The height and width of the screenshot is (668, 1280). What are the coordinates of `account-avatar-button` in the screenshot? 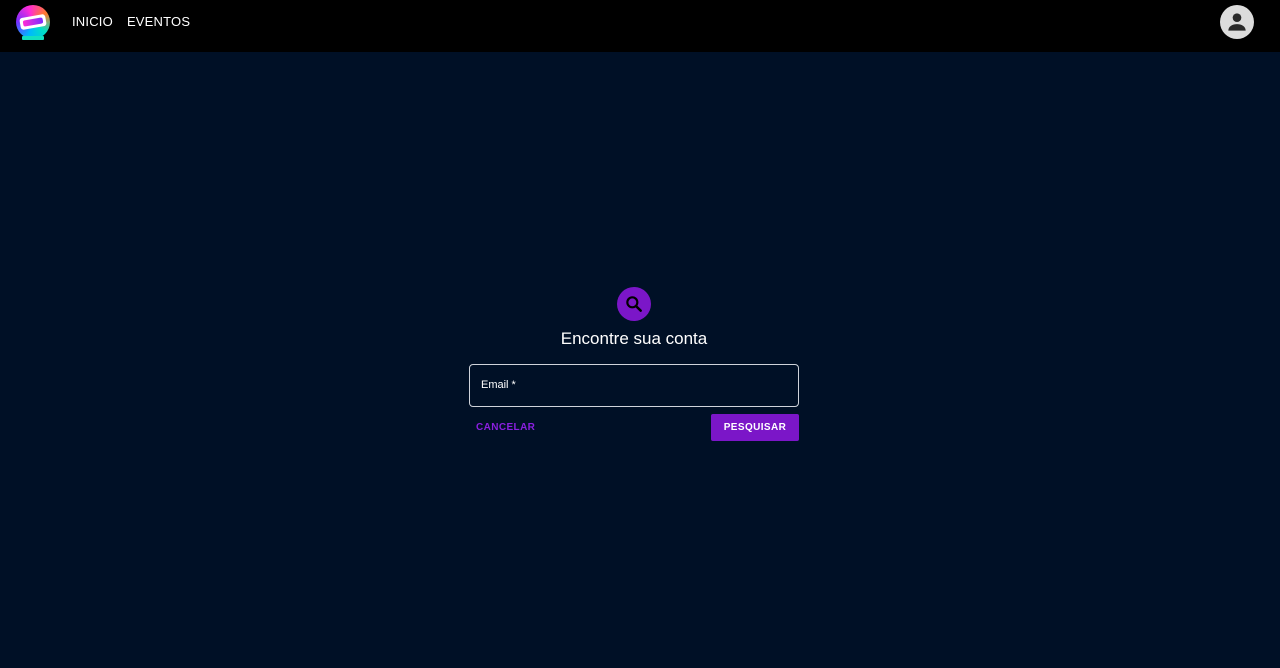 It's located at (1237, 22).